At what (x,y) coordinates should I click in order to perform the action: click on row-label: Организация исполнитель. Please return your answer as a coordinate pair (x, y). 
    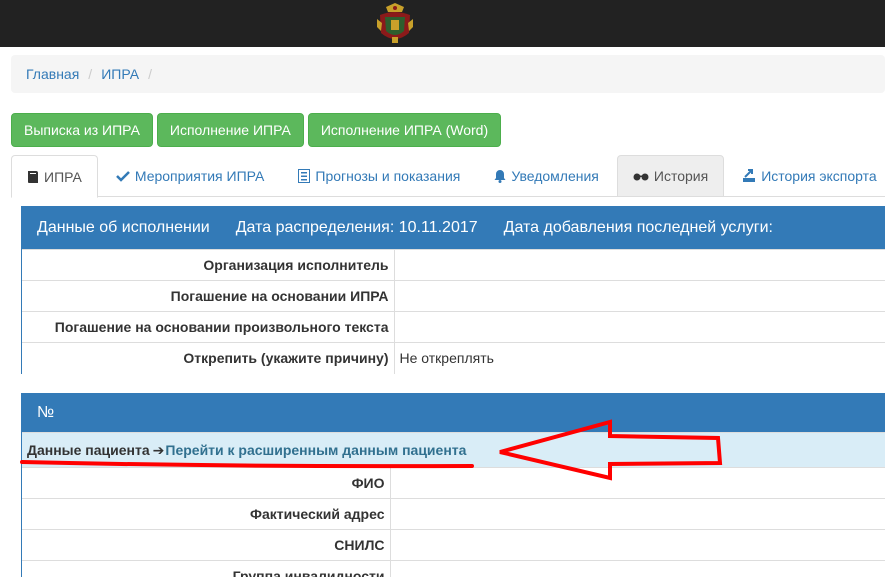
    Looking at the image, I should click on (208, 265).